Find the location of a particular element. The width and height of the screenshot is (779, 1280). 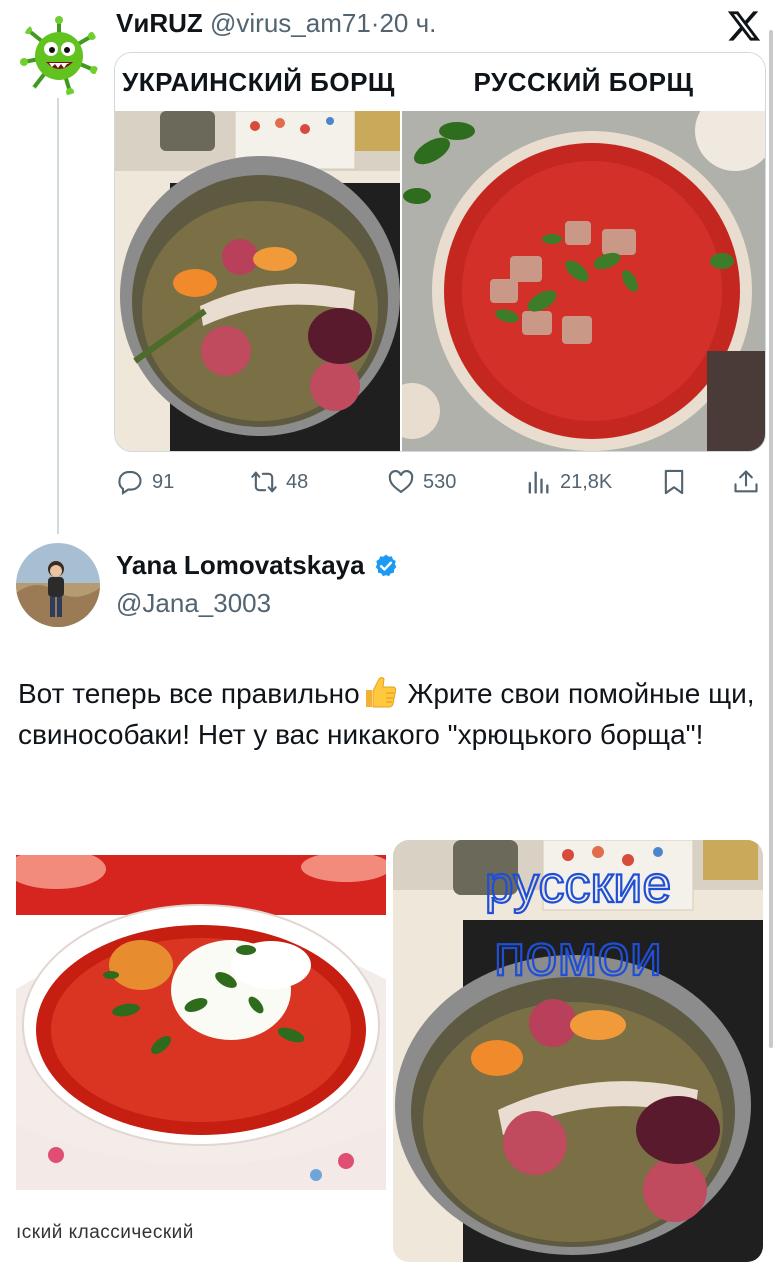

reply-author-avatar is located at coordinates (58, 585).